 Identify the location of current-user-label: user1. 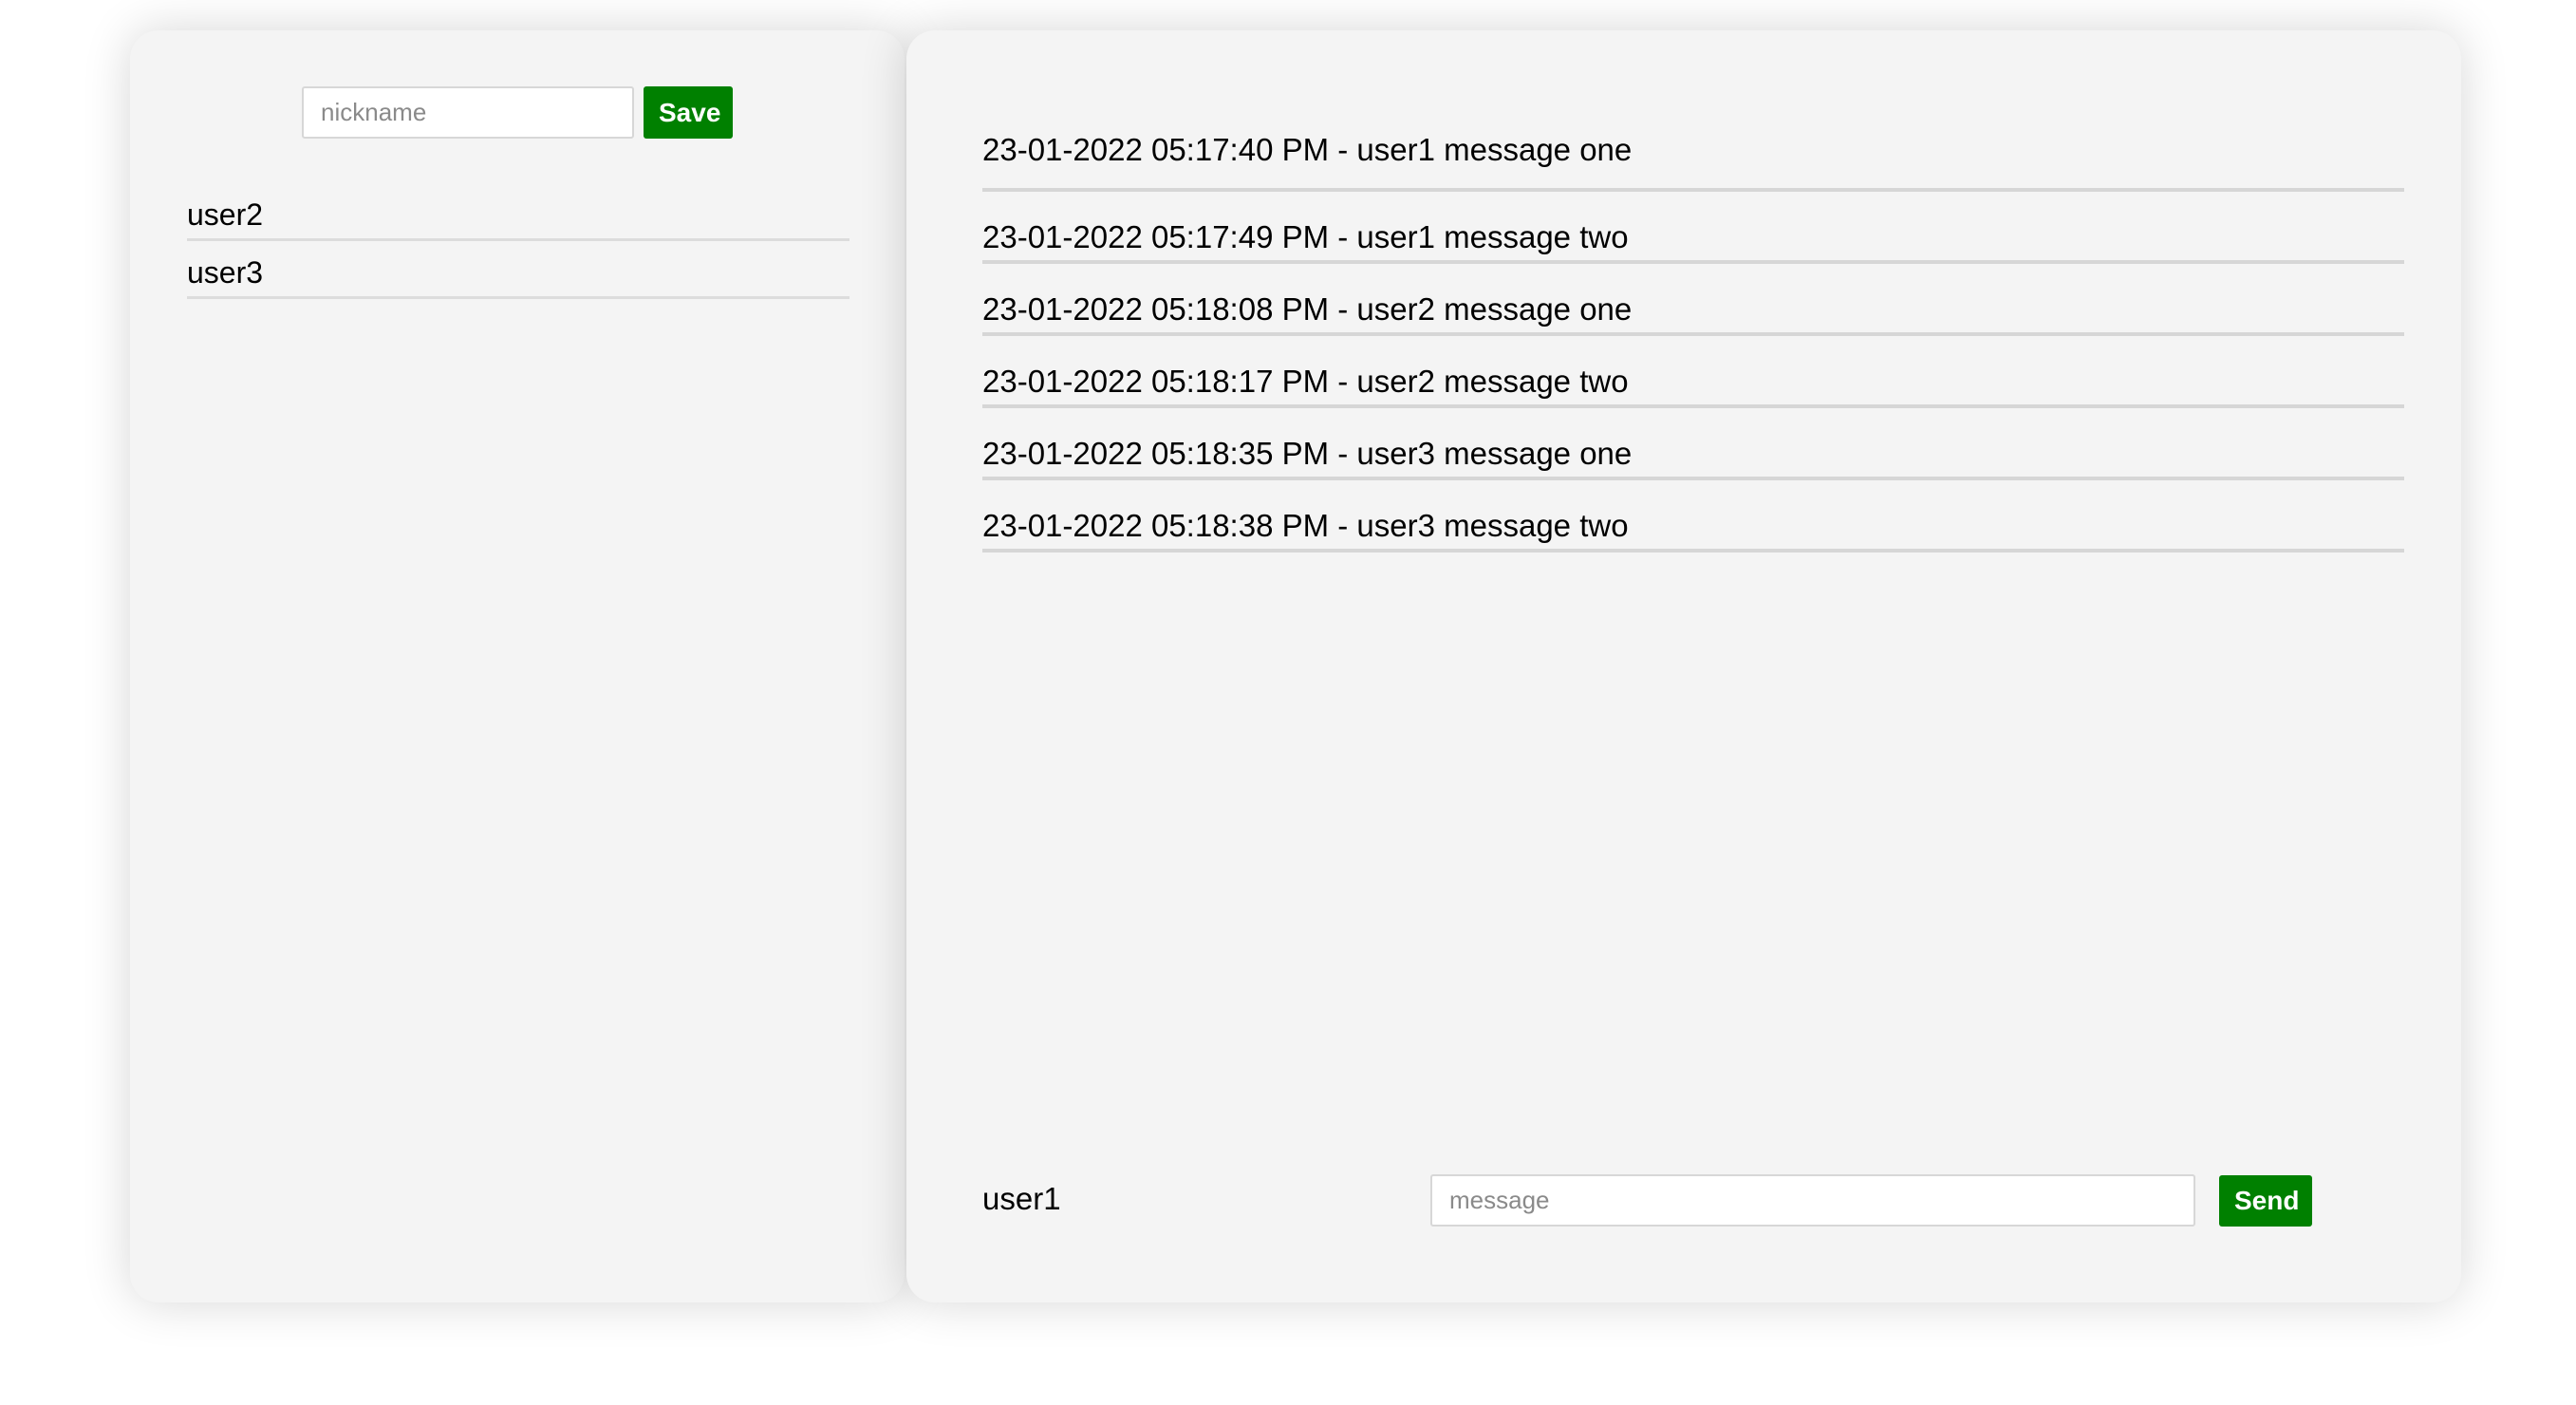
(1021, 1198).